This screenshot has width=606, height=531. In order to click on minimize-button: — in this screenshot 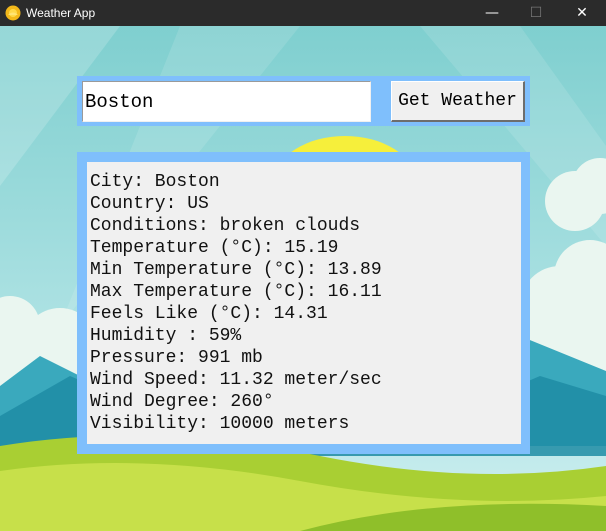, I will do `click(492, 13)`.